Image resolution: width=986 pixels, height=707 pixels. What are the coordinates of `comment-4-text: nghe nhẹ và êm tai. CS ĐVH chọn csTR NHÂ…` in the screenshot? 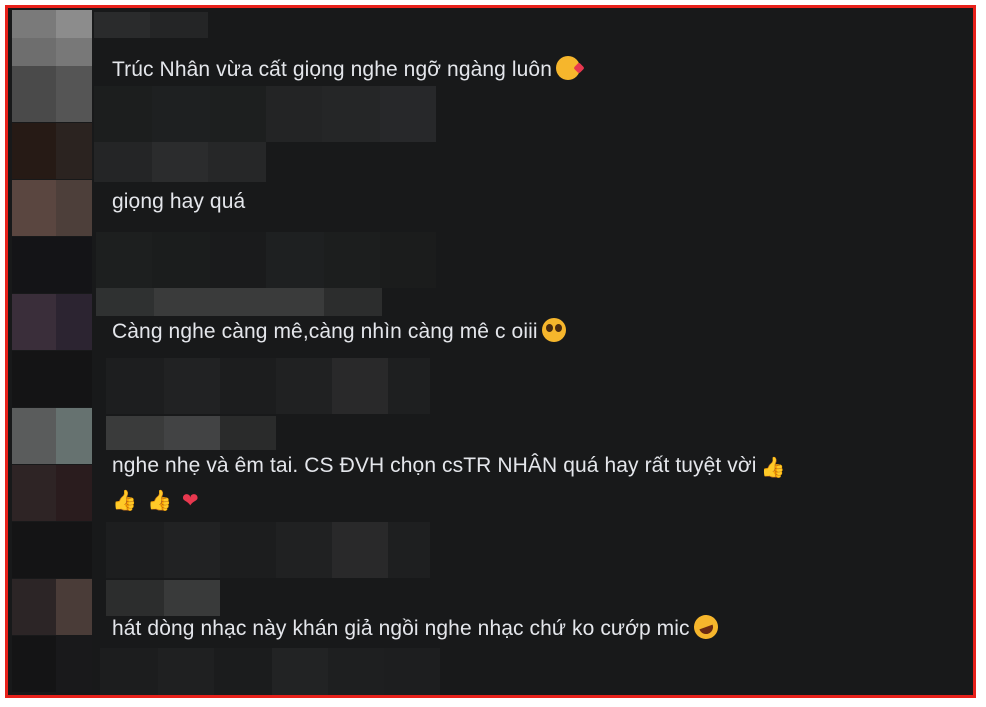 It's located at (434, 465).